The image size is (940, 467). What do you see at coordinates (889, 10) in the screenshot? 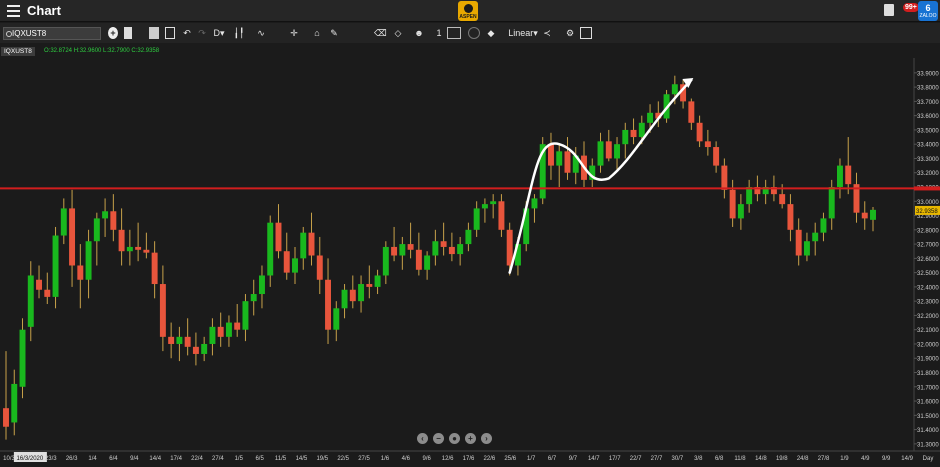
I see `download-icon` at bounding box center [889, 10].